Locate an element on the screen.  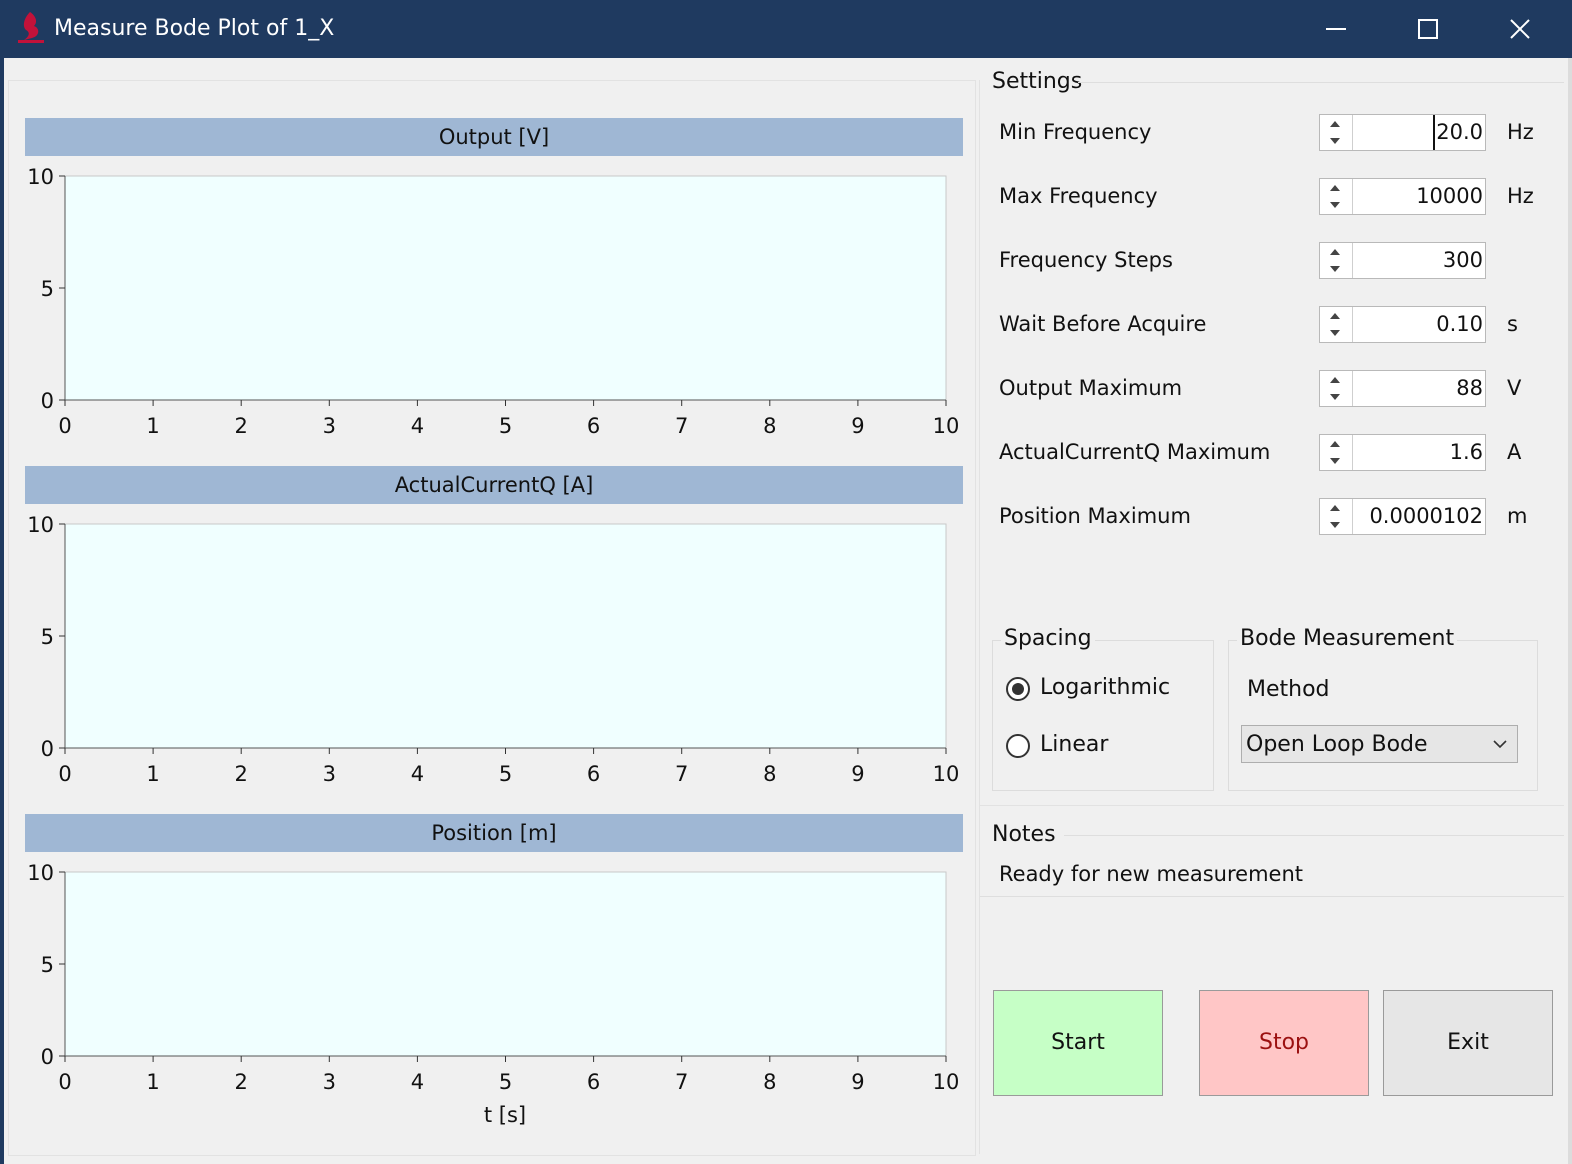
stop-button: Stop is located at coordinates (1284, 1043).